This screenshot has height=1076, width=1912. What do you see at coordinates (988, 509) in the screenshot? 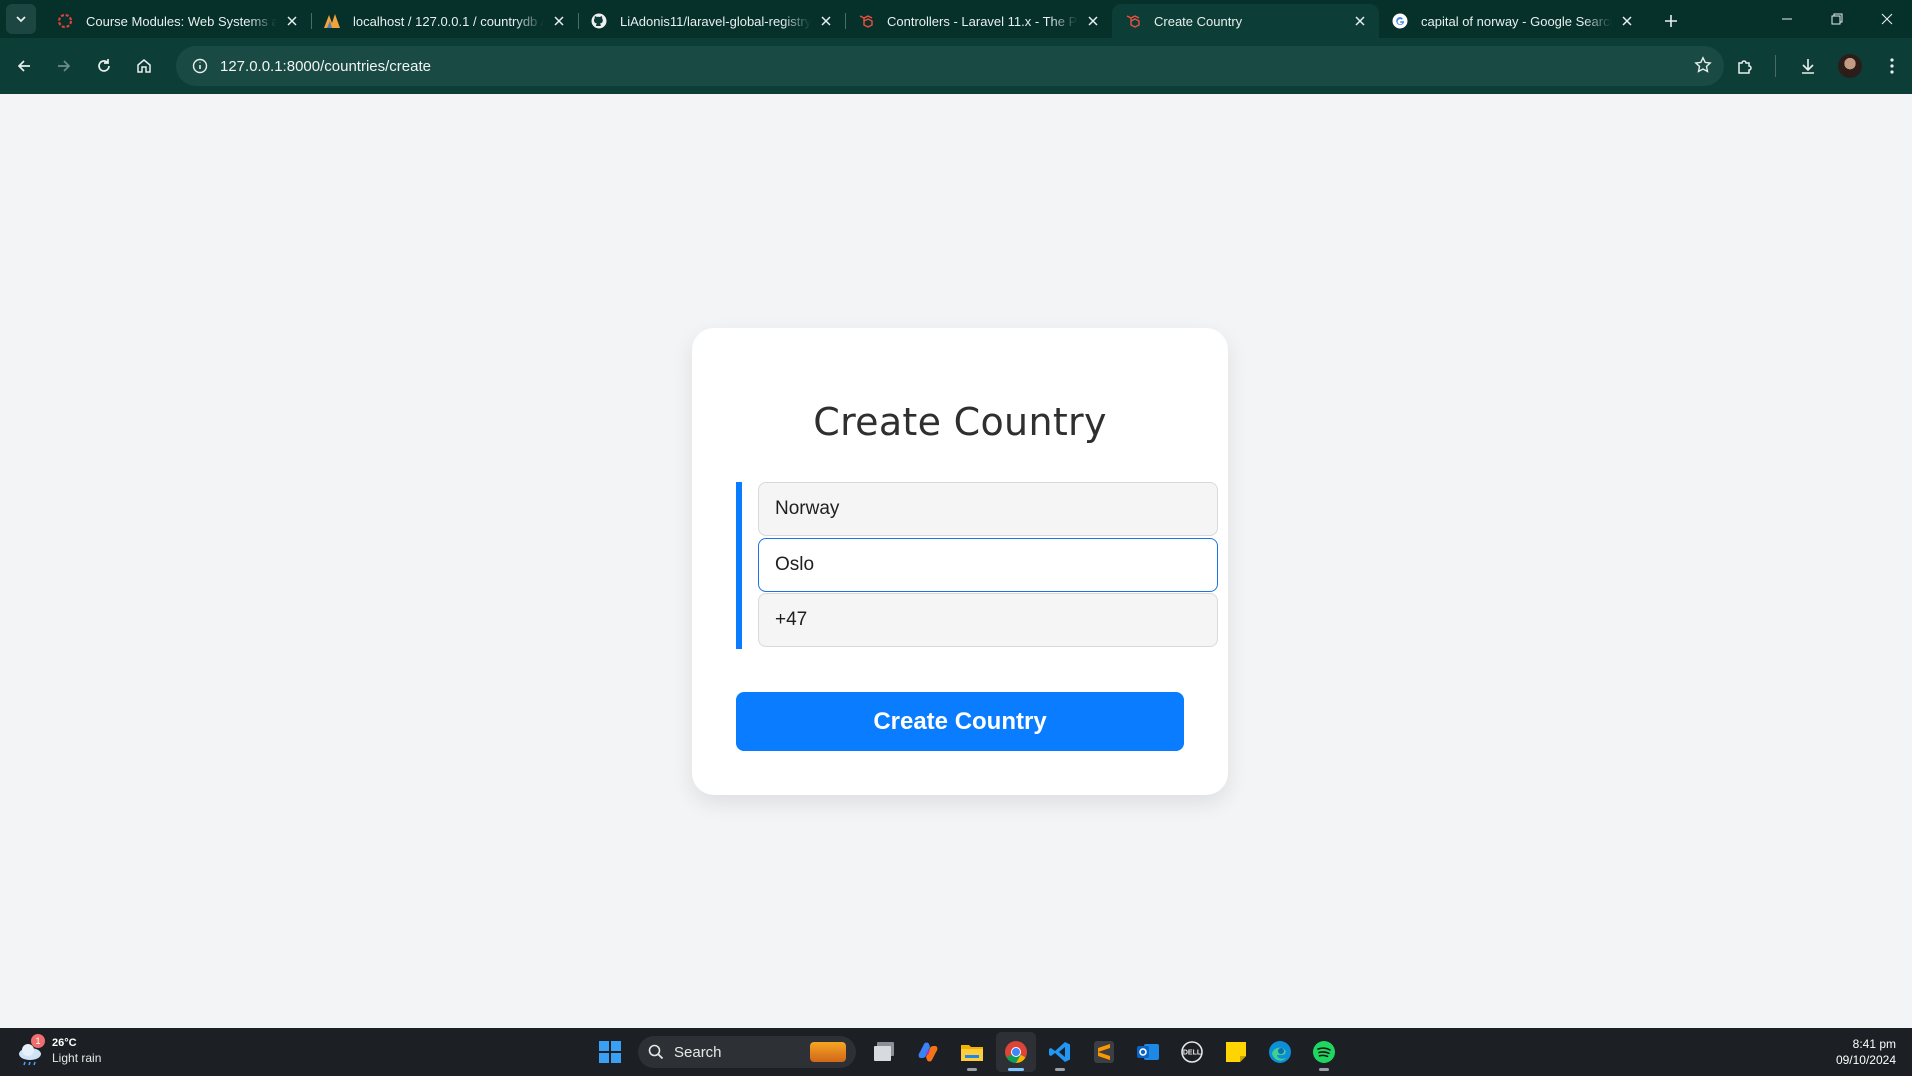
I see `country-name-input` at bounding box center [988, 509].